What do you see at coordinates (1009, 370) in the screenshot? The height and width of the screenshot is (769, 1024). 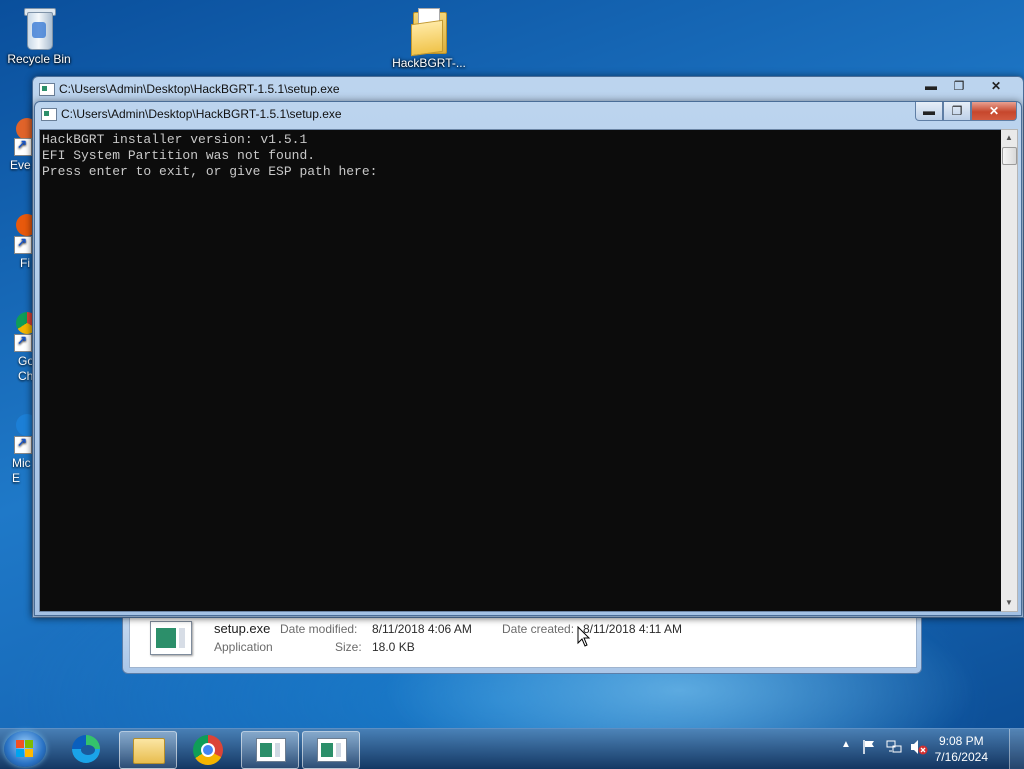 I see `vertical-scrollbar: ▲ ▼` at bounding box center [1009, 370].